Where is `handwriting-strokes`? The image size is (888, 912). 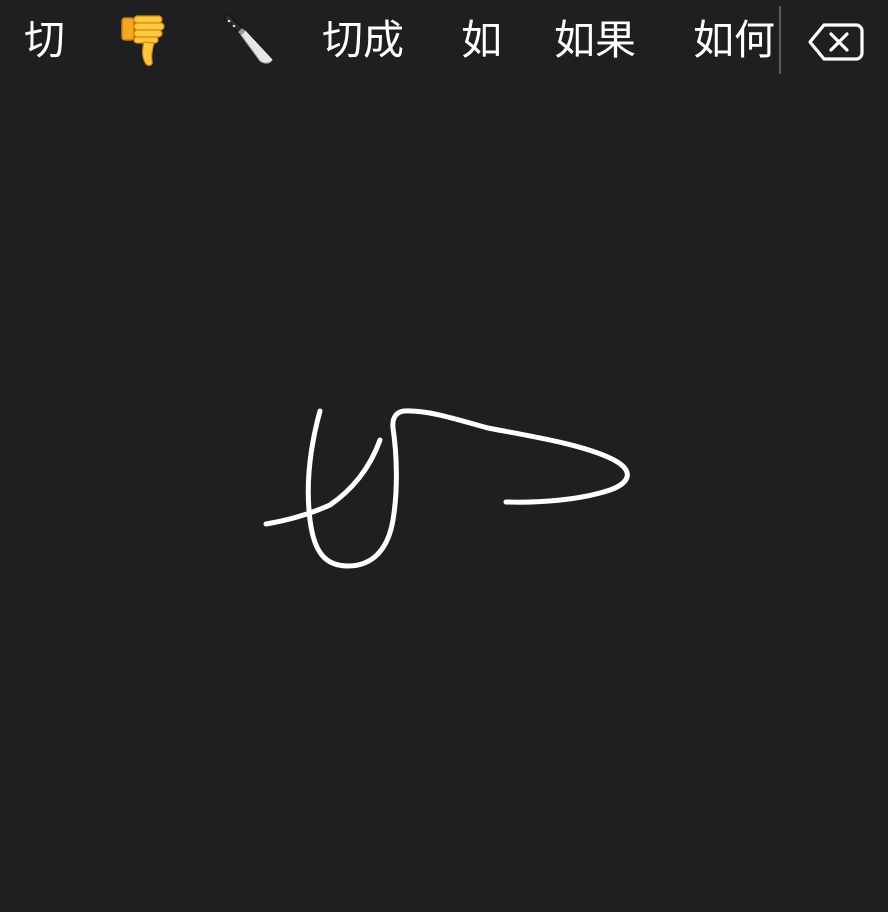
handwriting-strokes is located at coordinates (446, 488).